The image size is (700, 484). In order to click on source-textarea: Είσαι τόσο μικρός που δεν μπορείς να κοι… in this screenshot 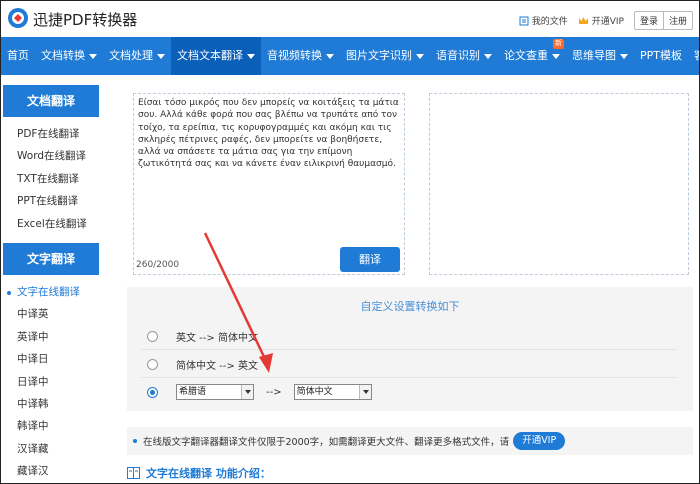, I will do `click(269, 184)`.